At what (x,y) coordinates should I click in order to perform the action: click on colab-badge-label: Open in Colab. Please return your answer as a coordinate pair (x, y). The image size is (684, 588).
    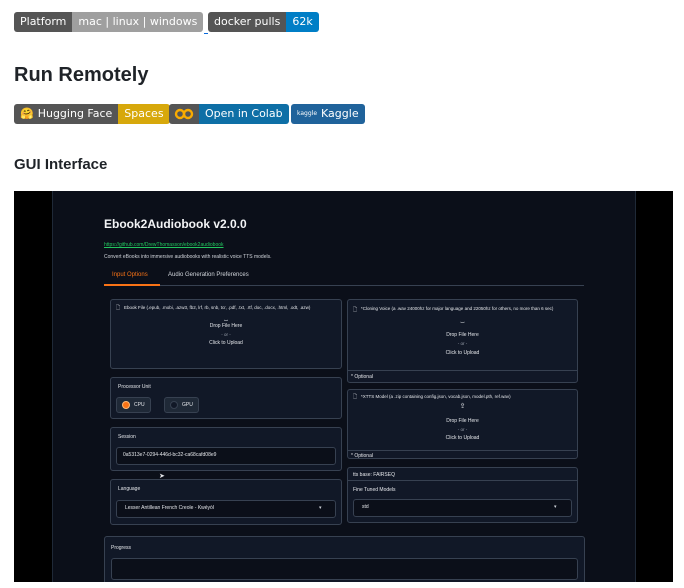
    Looking at the image, I should click on (244, 114).